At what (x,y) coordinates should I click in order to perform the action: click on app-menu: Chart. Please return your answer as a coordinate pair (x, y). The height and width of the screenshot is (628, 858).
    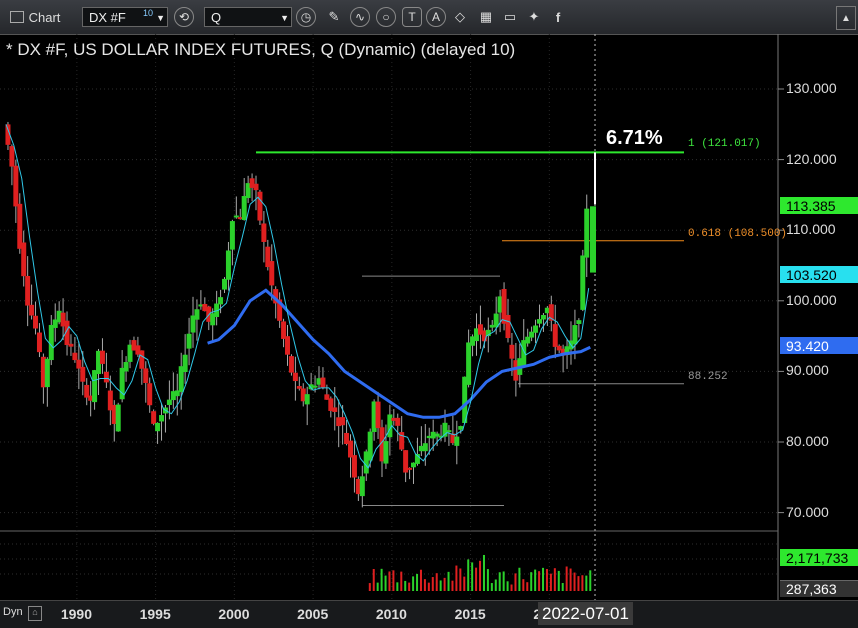
    Looking at the image, I should click on (35, 17).